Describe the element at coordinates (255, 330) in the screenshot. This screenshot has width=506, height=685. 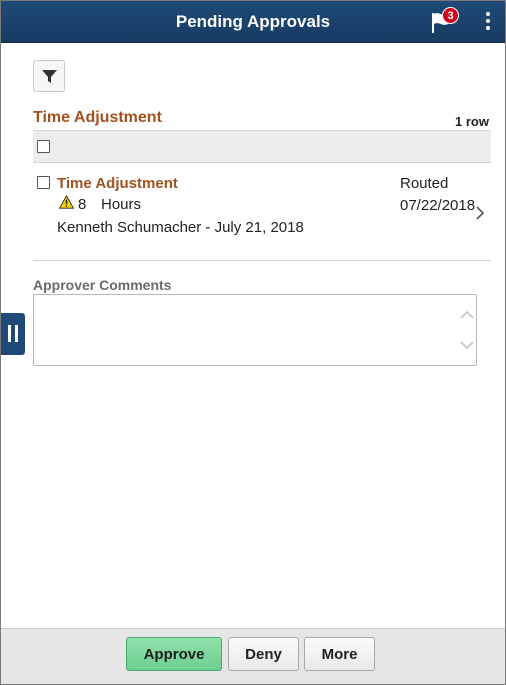
I see `approver-comments-textarea` at that location.